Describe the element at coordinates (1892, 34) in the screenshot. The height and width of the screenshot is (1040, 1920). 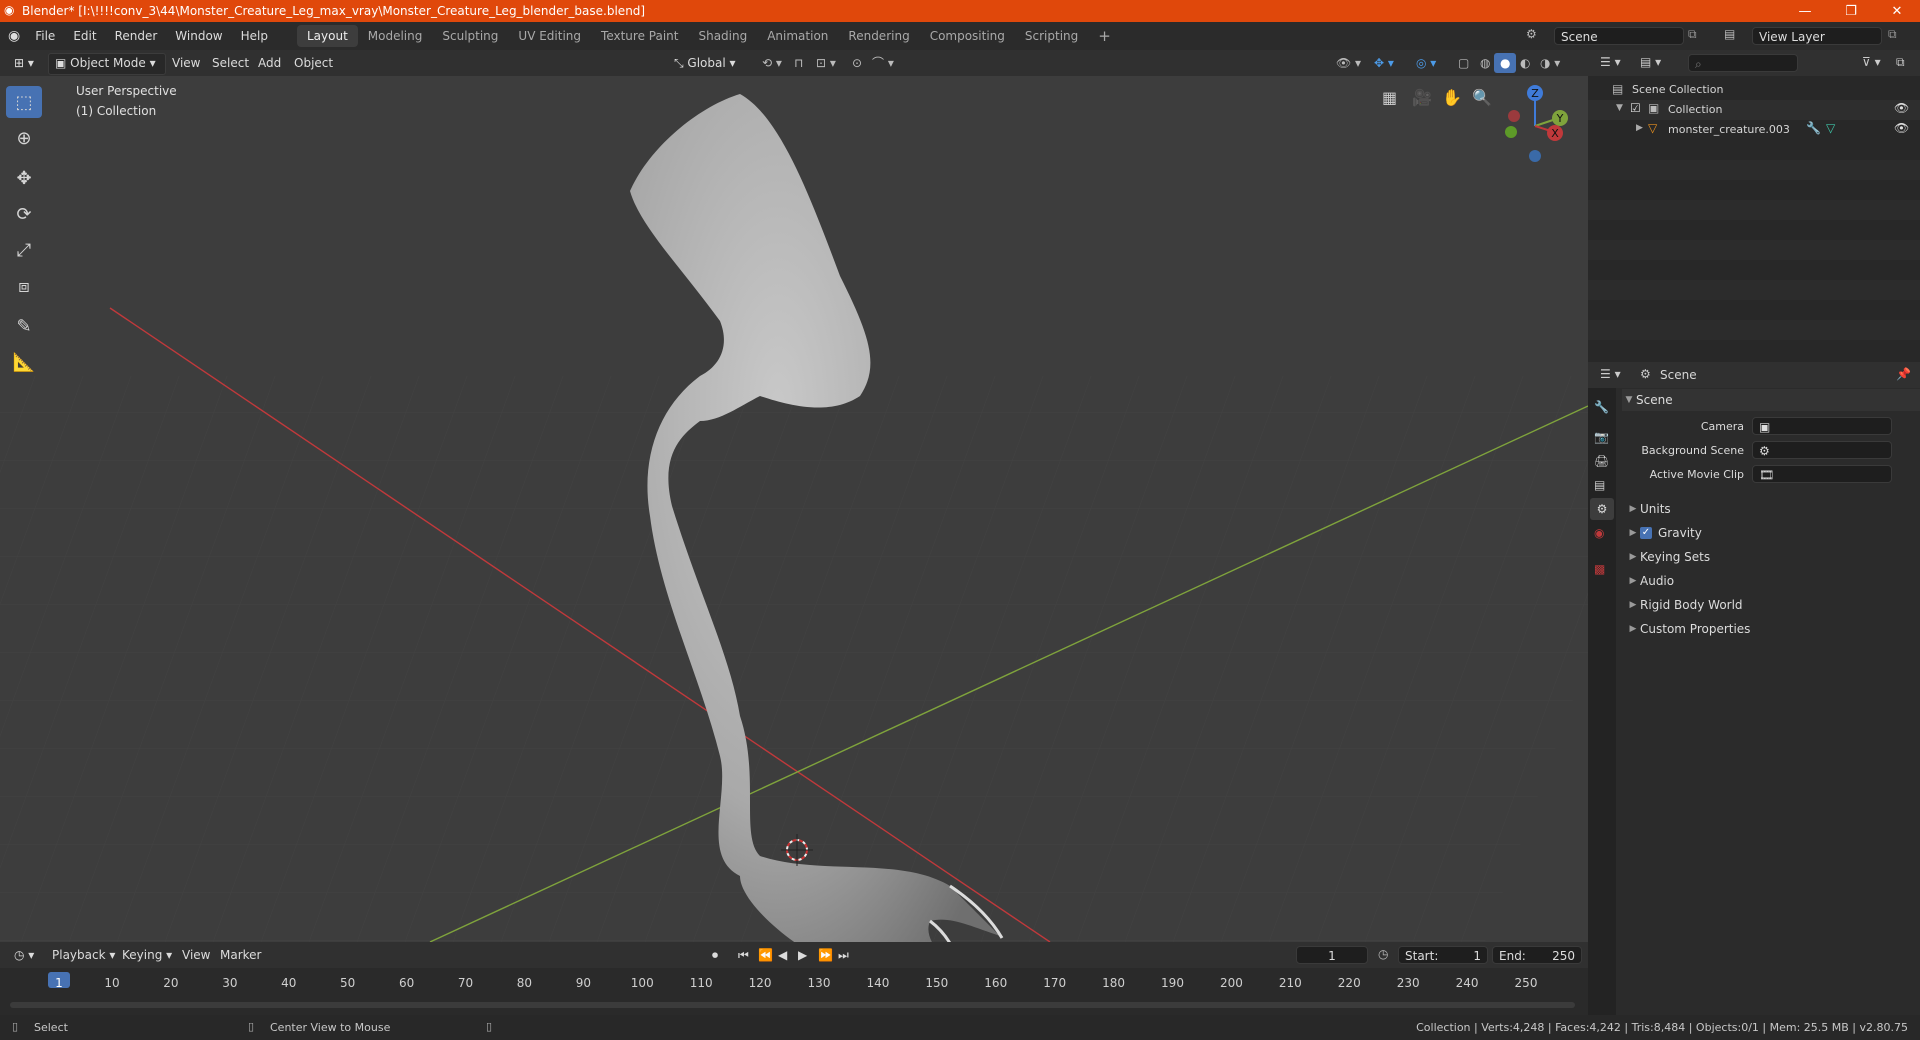
I see `new-view-layer-icon: ⧉` at that location.